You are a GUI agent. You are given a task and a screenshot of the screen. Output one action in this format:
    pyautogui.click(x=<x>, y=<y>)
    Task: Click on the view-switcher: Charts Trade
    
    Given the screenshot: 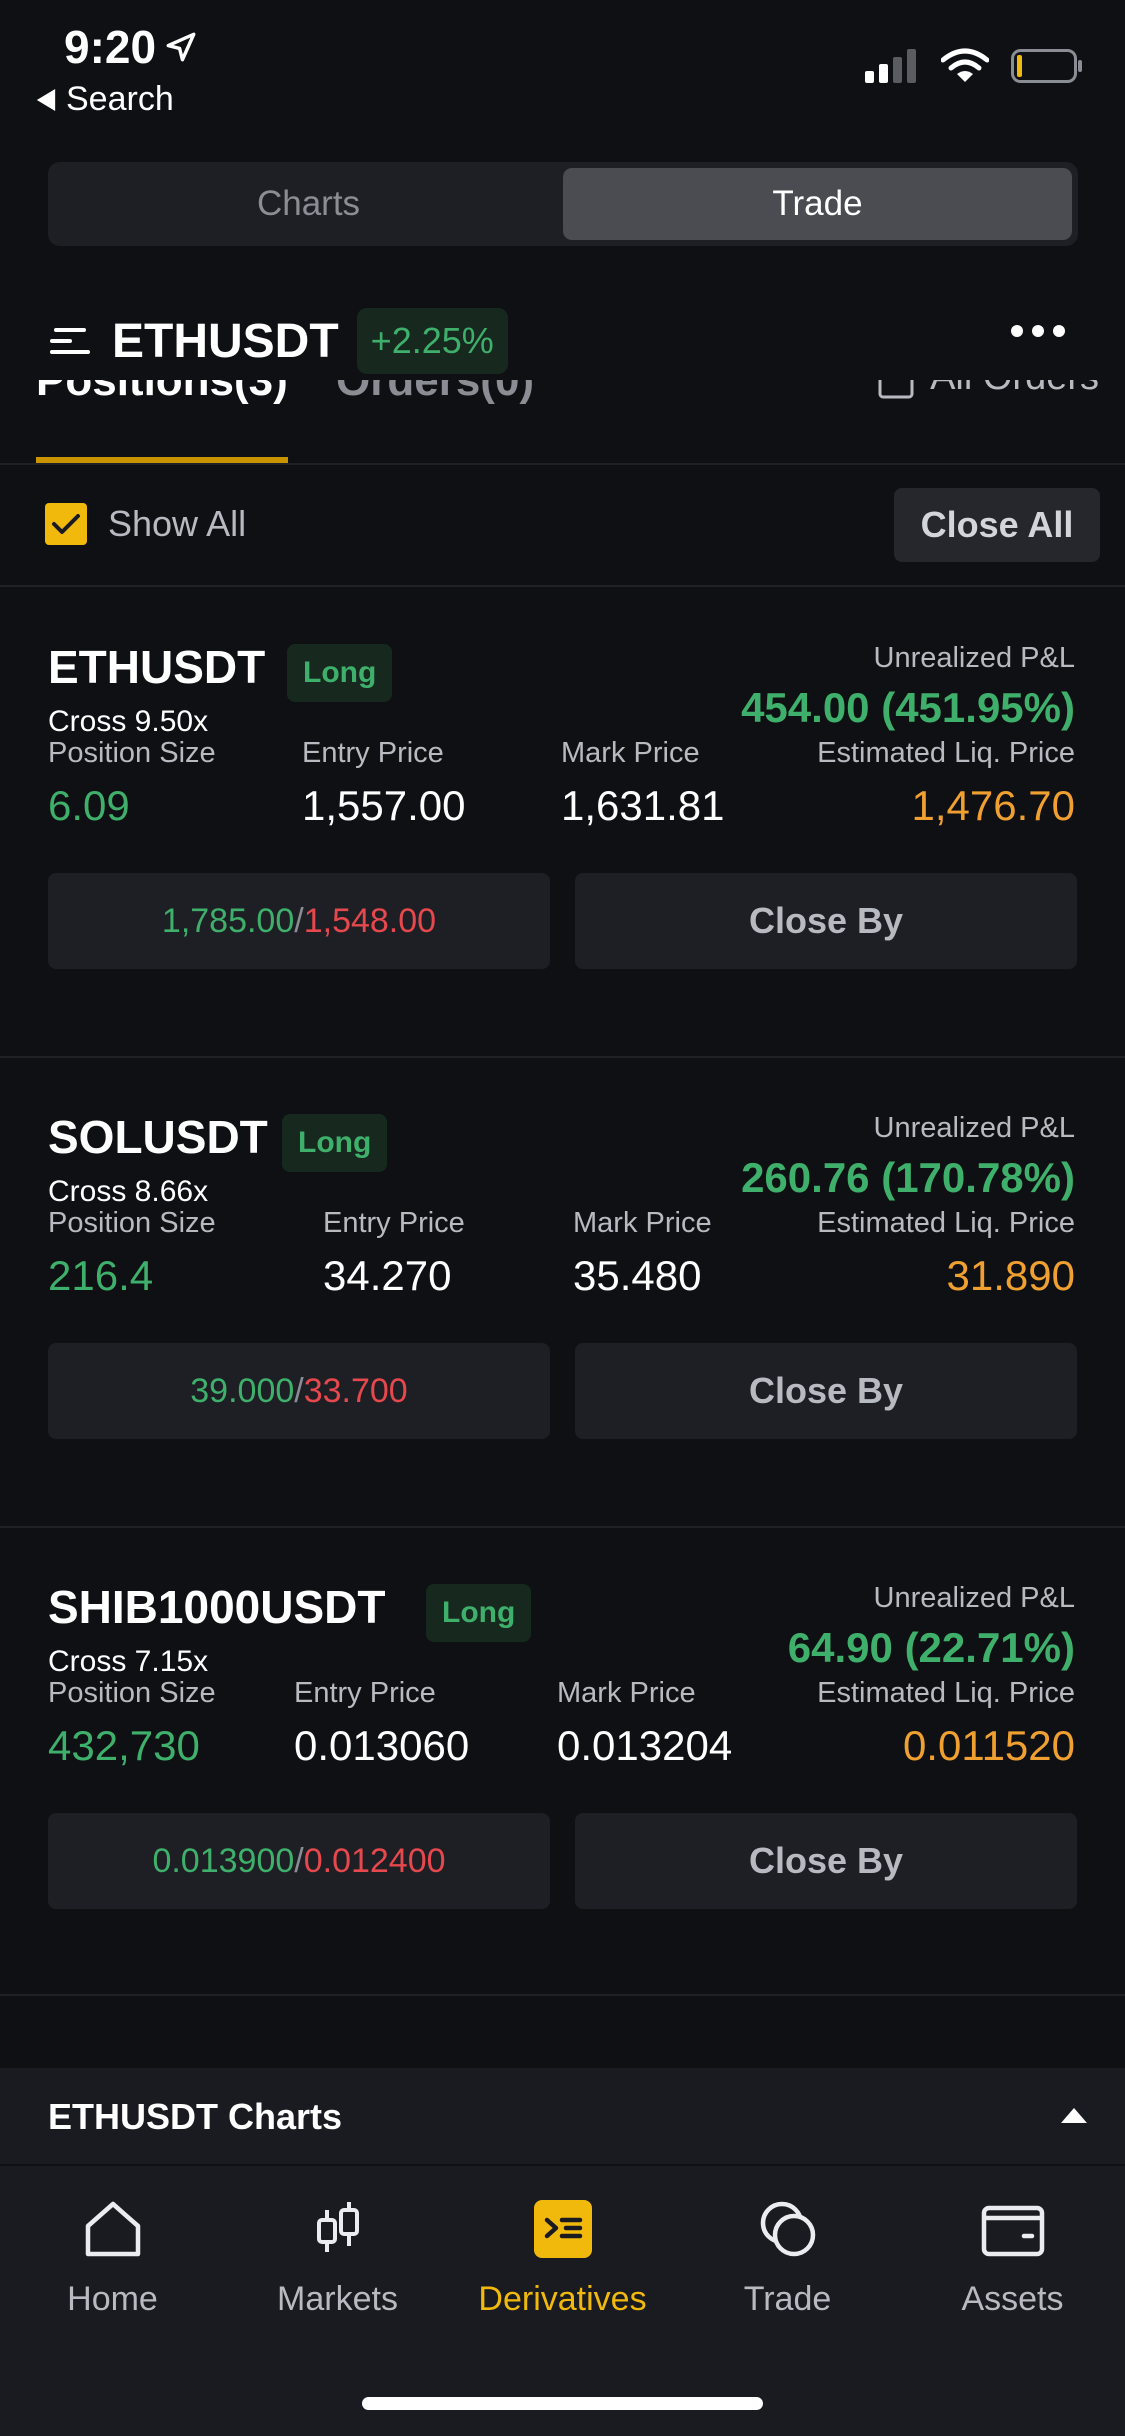 What is the action you would take?
    pyautogui.click(x=563, y=204)
    